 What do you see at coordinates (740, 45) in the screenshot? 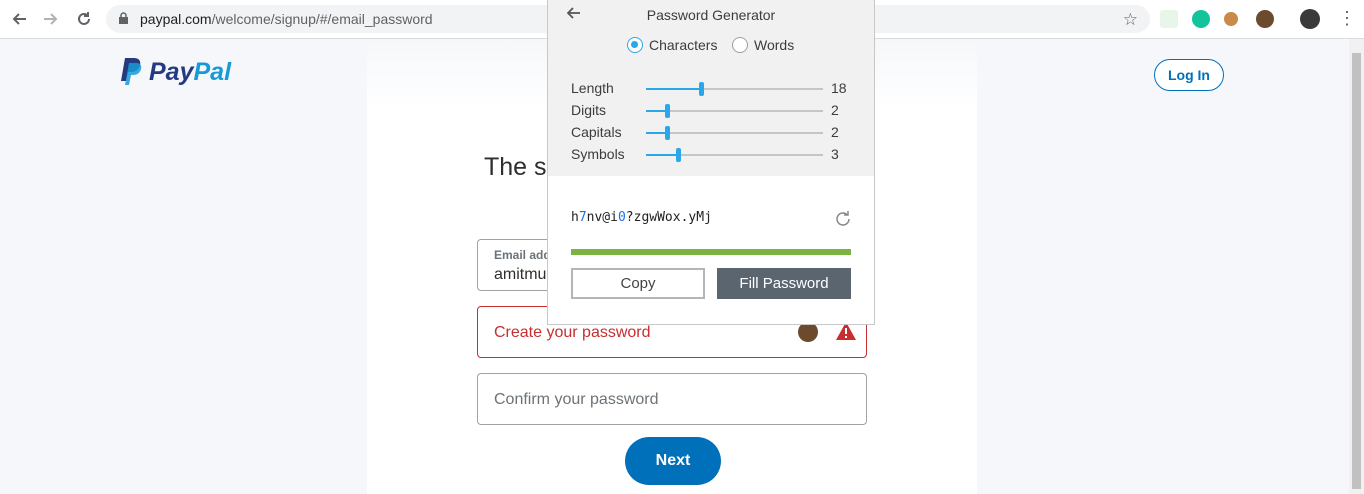
I see `radio-unselected-icon` at bounding box center [740, 45].